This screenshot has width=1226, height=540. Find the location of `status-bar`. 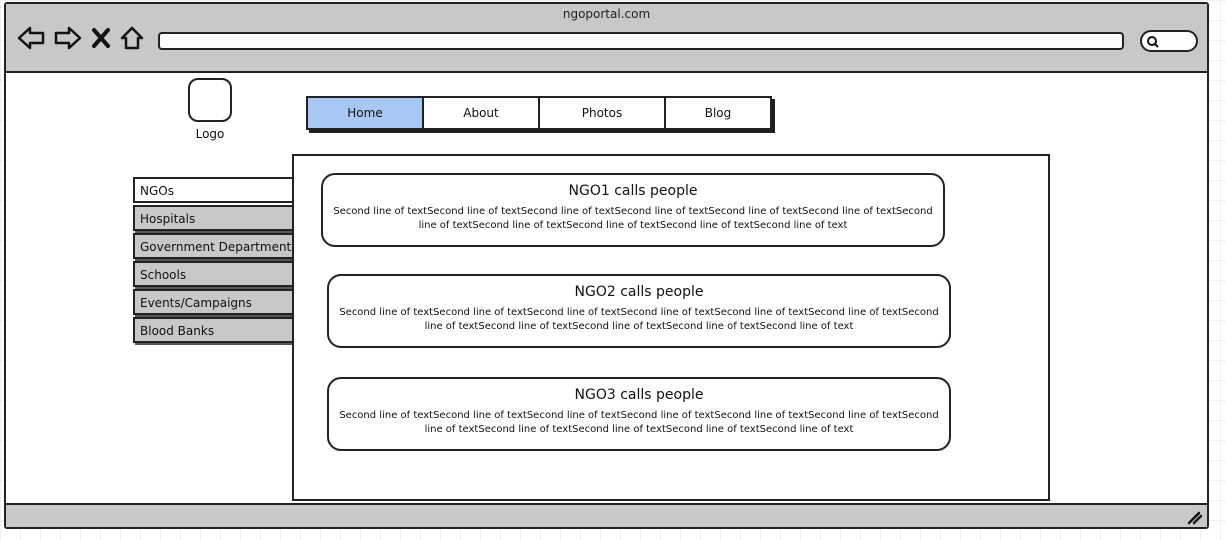

status-bar is located at coordinates (606, 515).